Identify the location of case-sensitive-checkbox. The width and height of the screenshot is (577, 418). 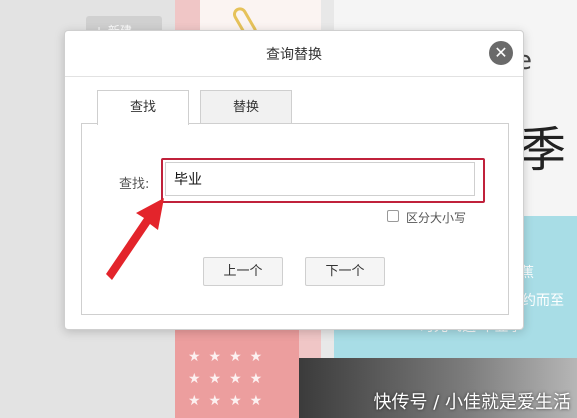
(393, 216).